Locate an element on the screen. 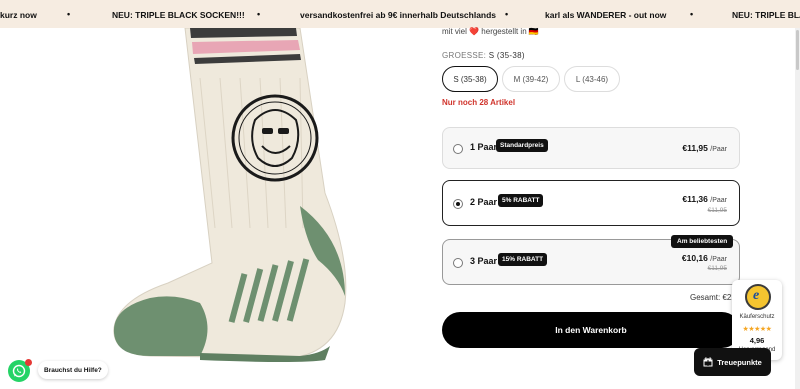 The image size is (800, 389). bundle-radio-selected is located at coordinates (458, 204).